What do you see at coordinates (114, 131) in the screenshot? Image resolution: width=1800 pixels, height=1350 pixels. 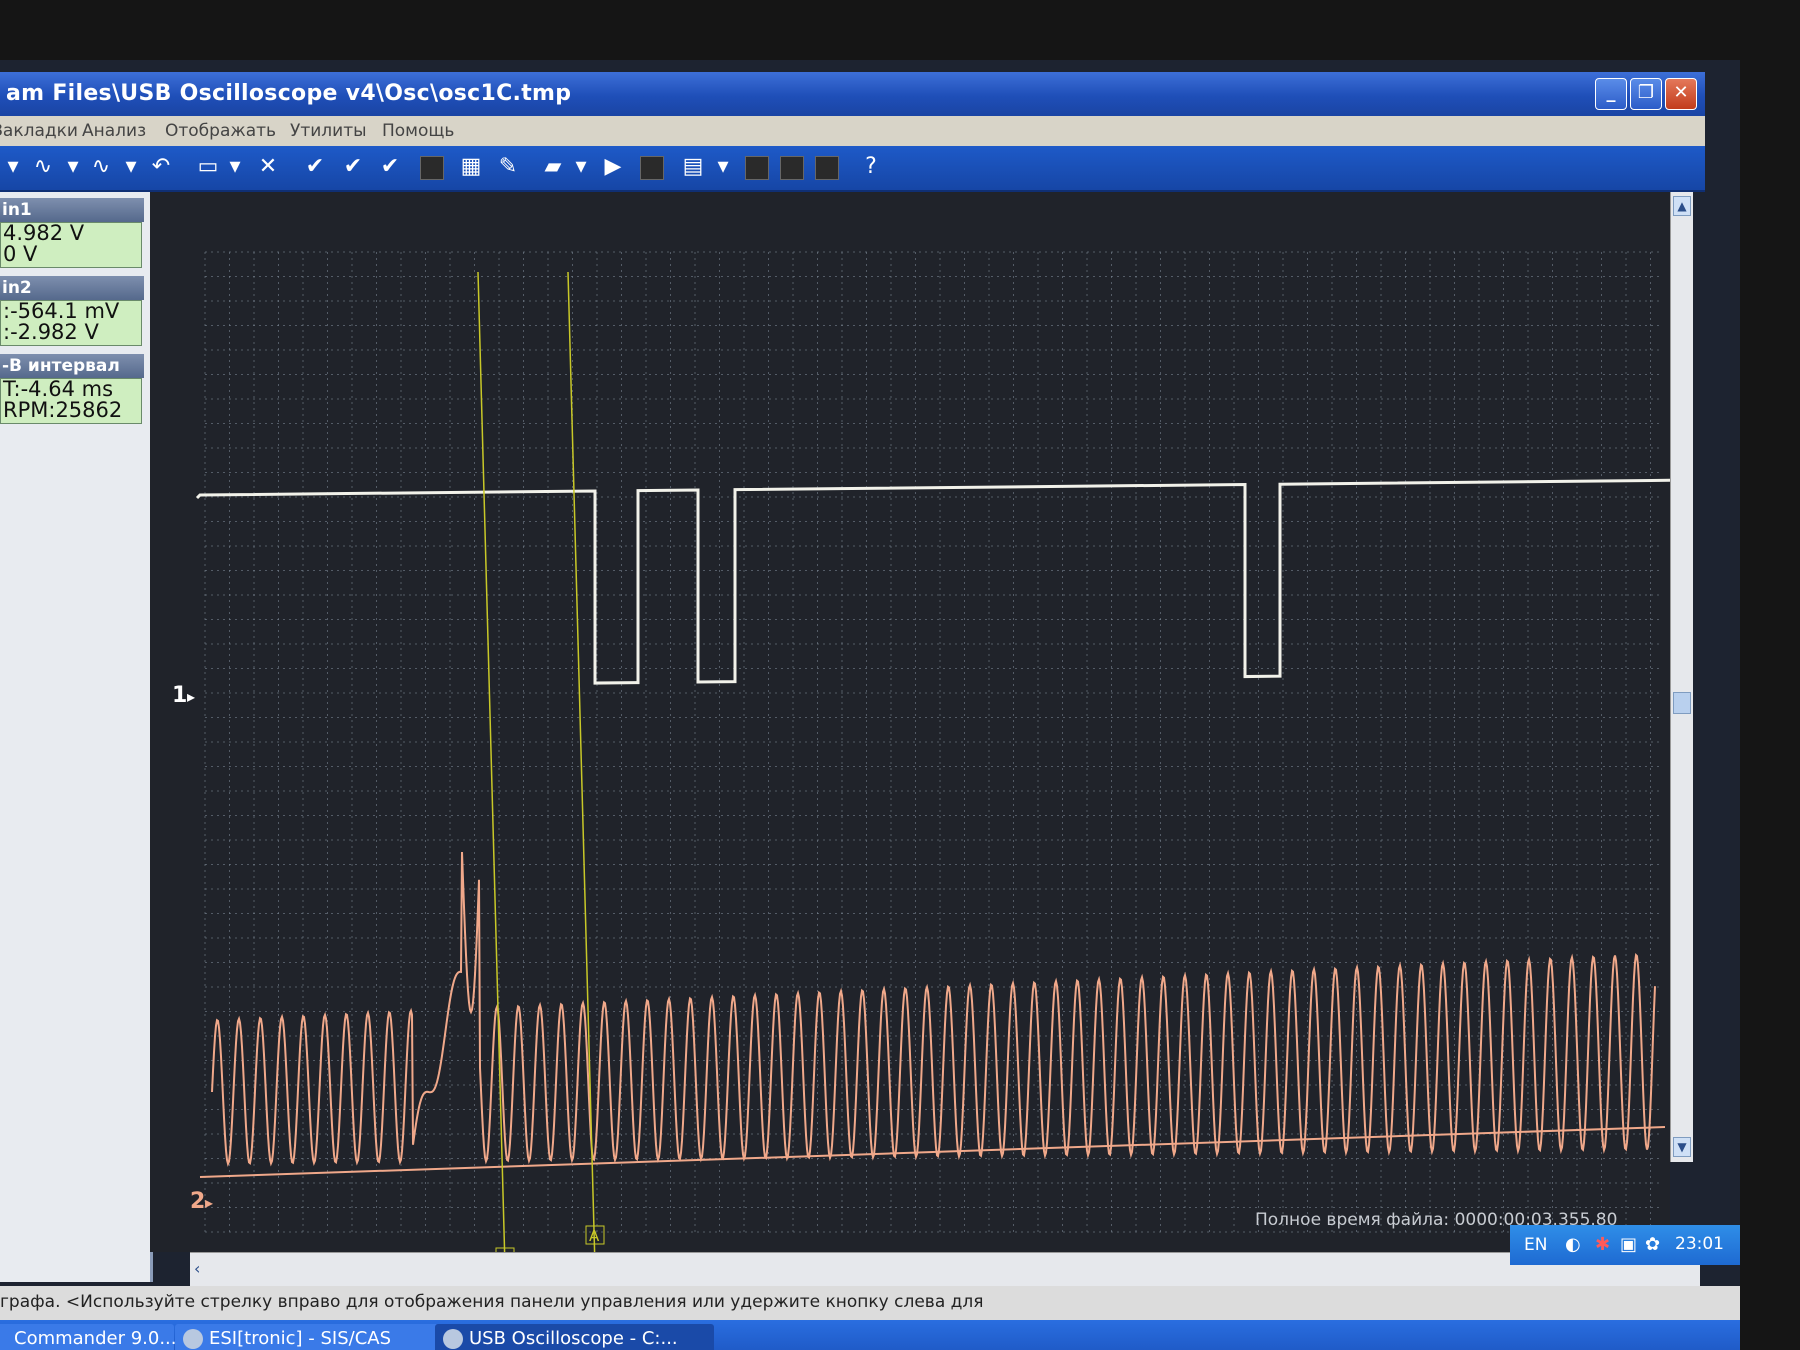 I see `menu-analysis: Анализ` at bounding box center [114, 131].